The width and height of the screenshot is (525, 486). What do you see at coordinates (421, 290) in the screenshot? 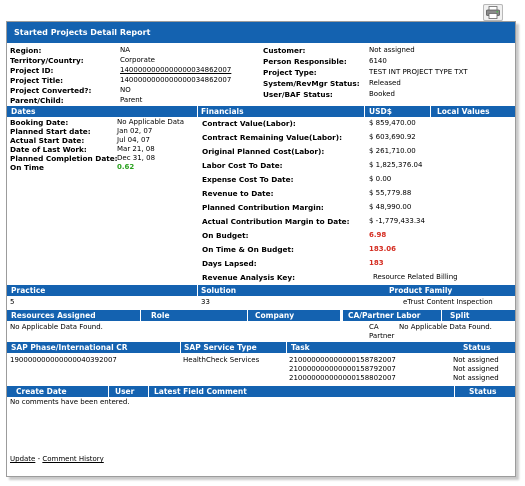
I see `product-family-heading: Product Family` at bounding box center [421, 290].